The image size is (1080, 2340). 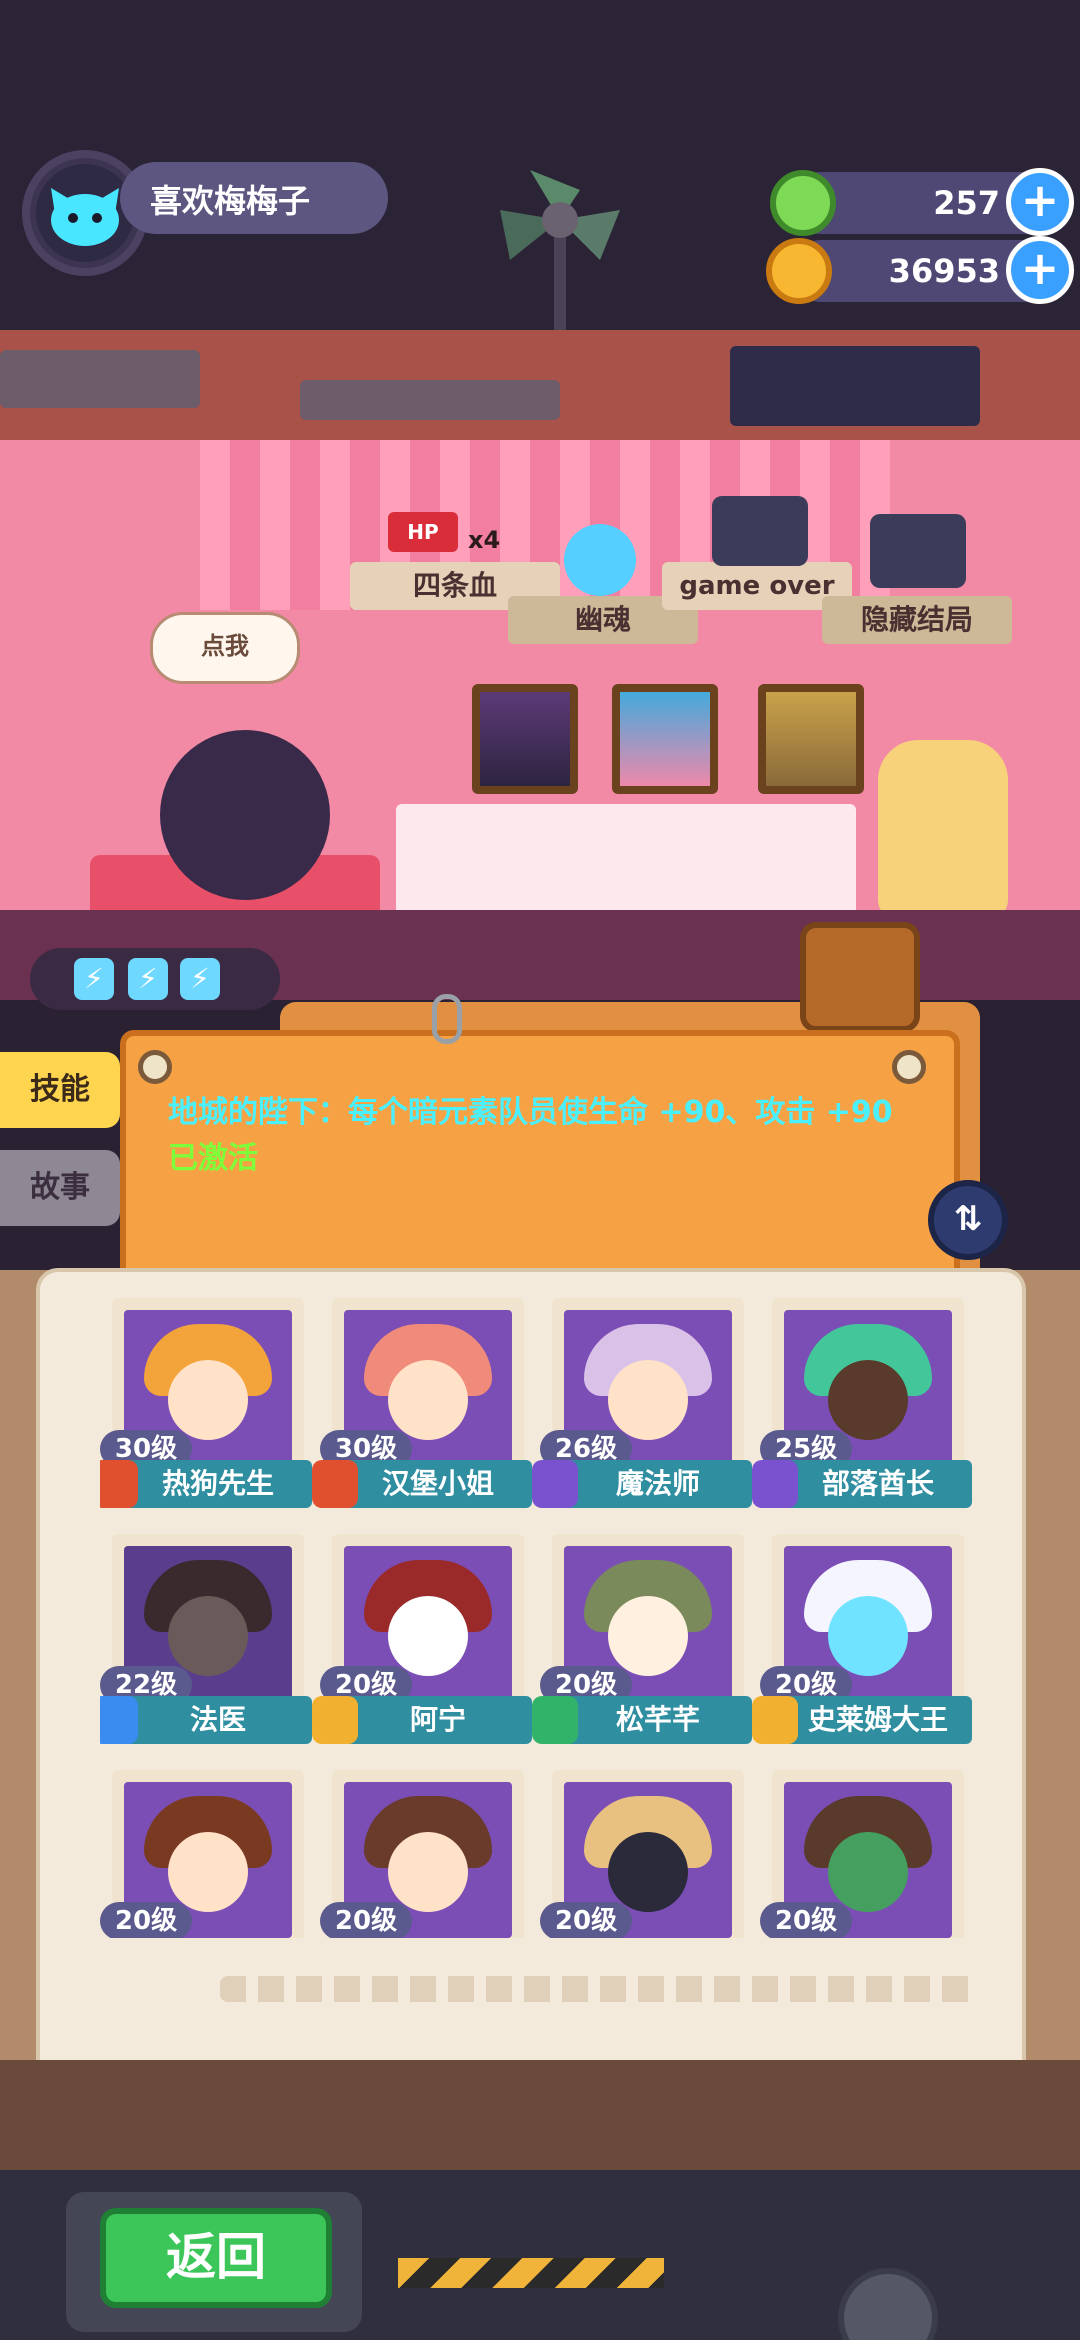 What do you see at coordinates (803, 203) in the screenshot?
I see `gem-icon` at bounding box center [803, 203].